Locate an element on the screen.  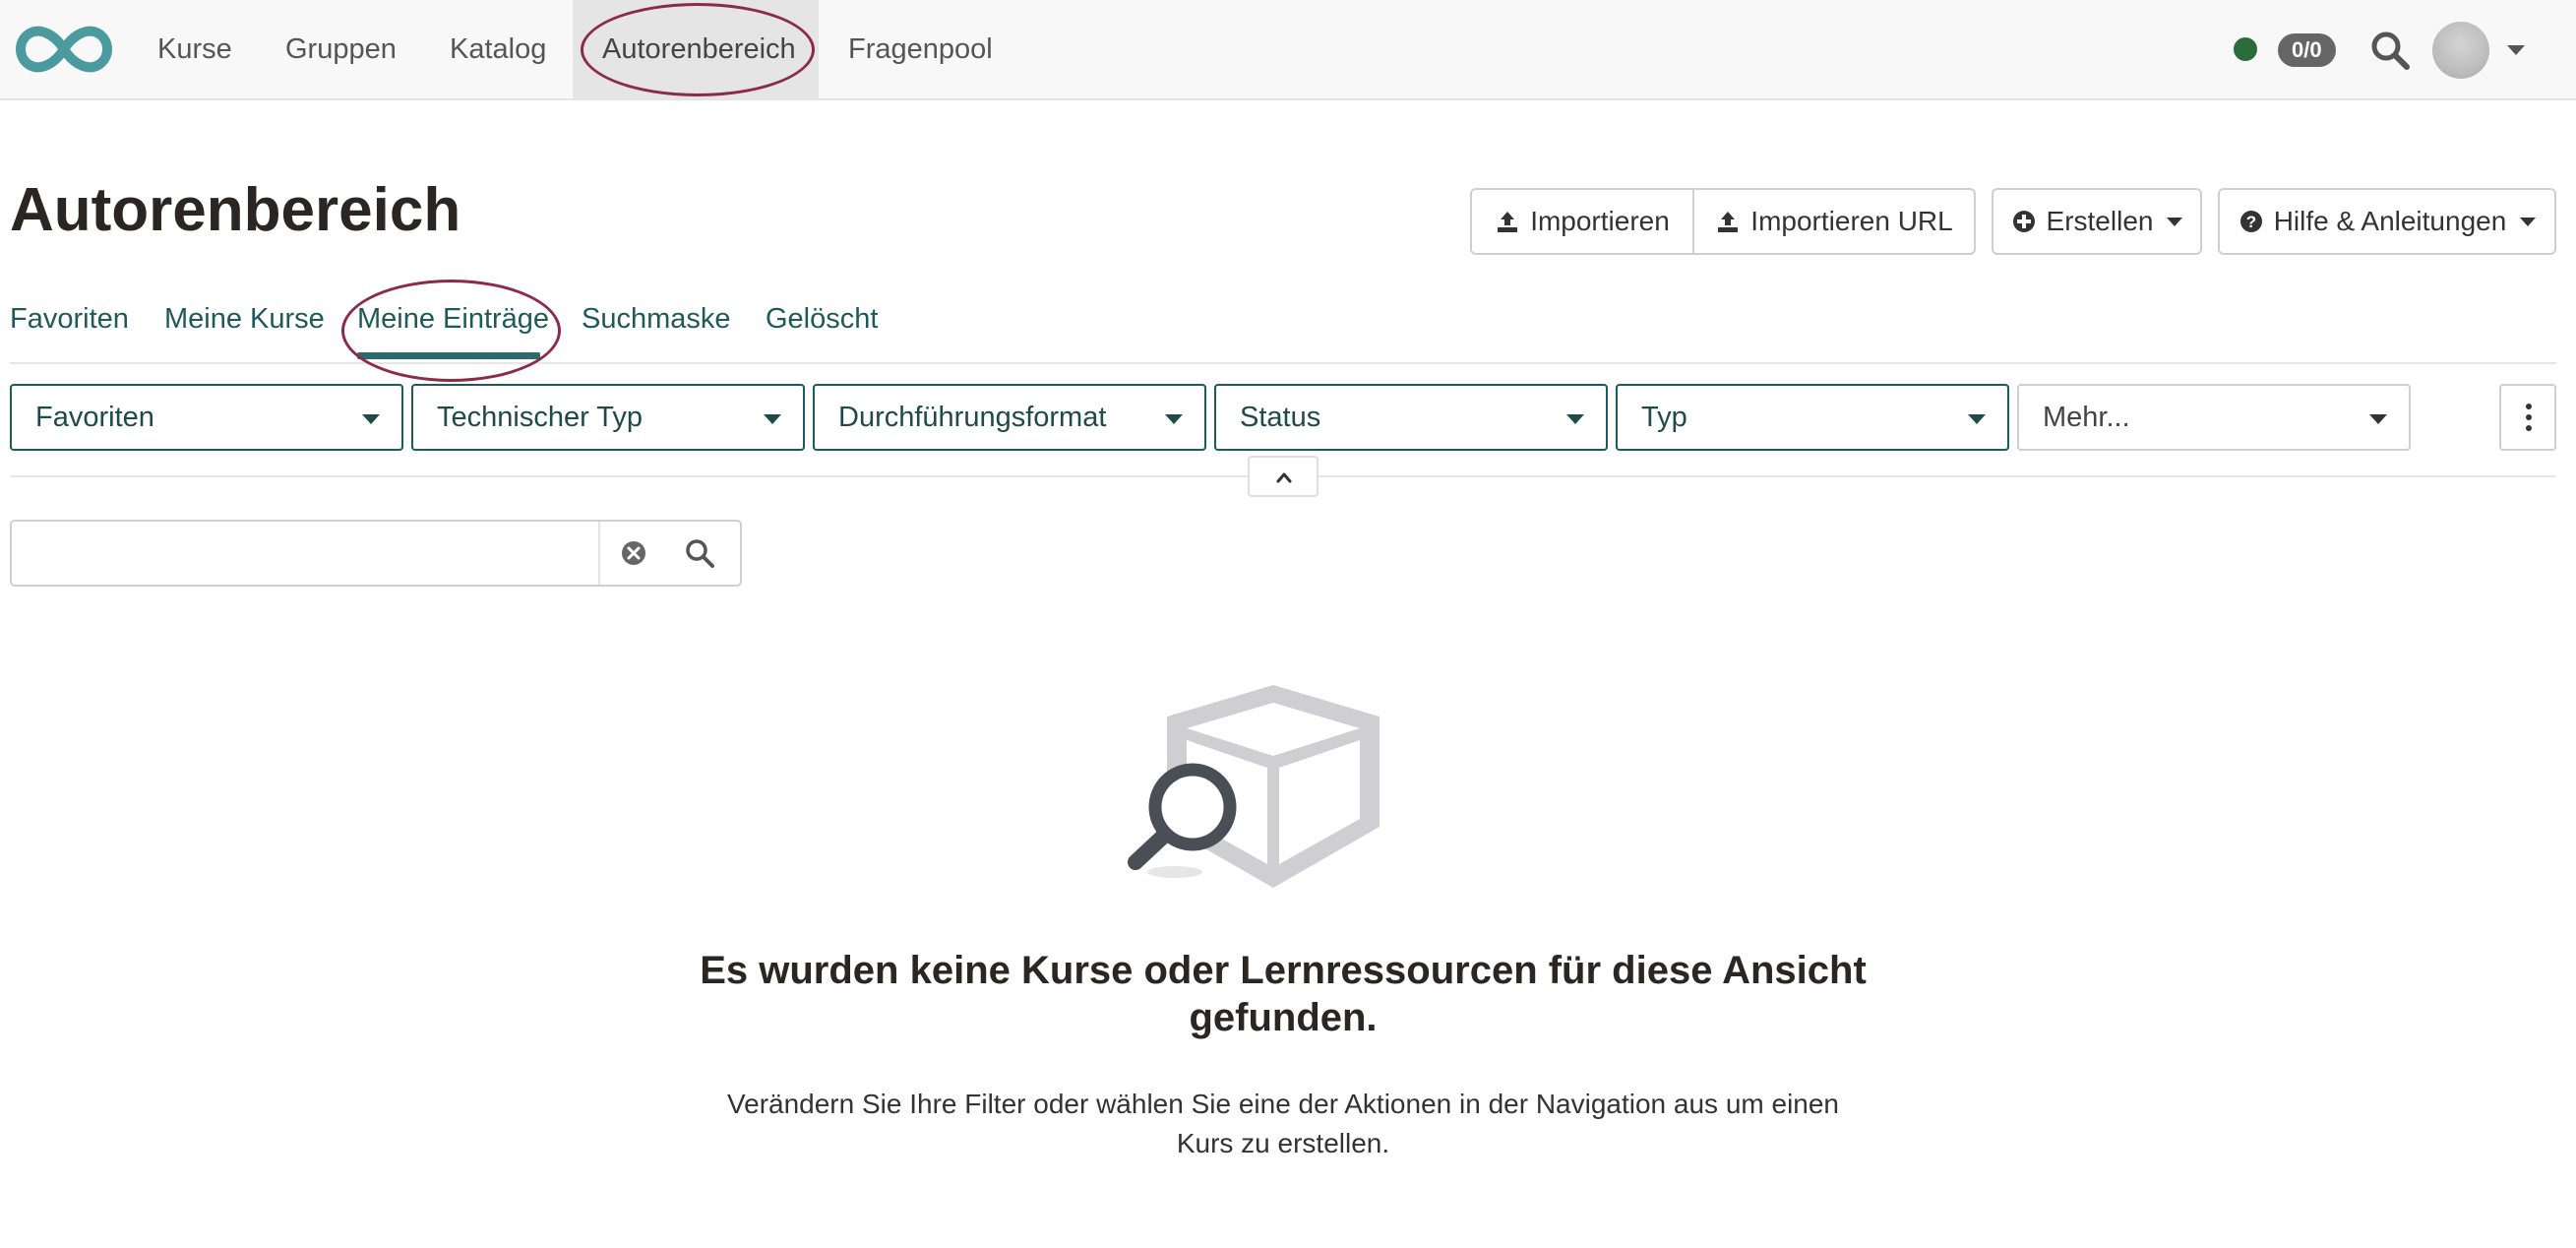
clear-icon is located at coordinates (633, 553).